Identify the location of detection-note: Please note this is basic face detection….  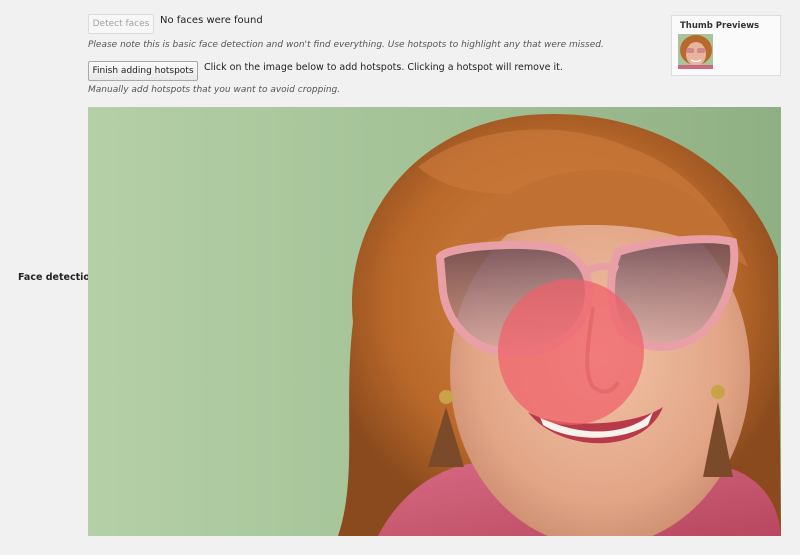
(346, 45).